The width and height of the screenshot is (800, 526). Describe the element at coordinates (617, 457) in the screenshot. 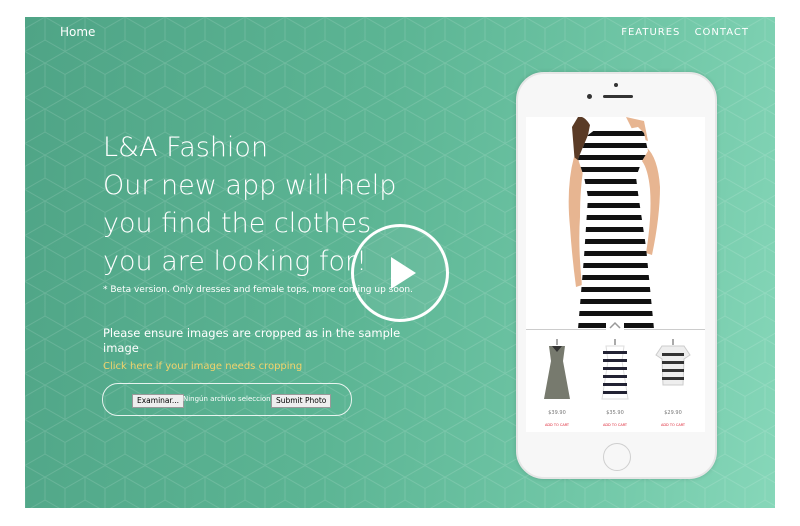

I see `phone-home-button` at that location.